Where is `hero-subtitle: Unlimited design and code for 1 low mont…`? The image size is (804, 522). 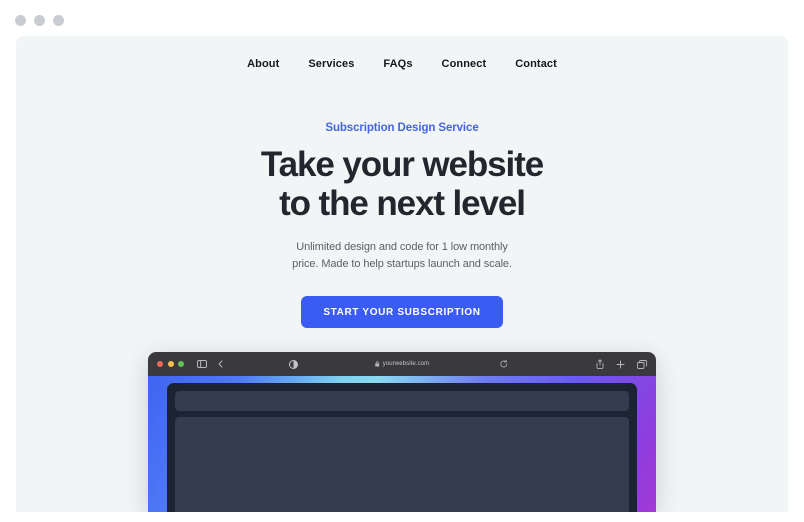
hero-subtitle: Unlimited design and code for 1 low mont… is located at coordinates (402, 256).